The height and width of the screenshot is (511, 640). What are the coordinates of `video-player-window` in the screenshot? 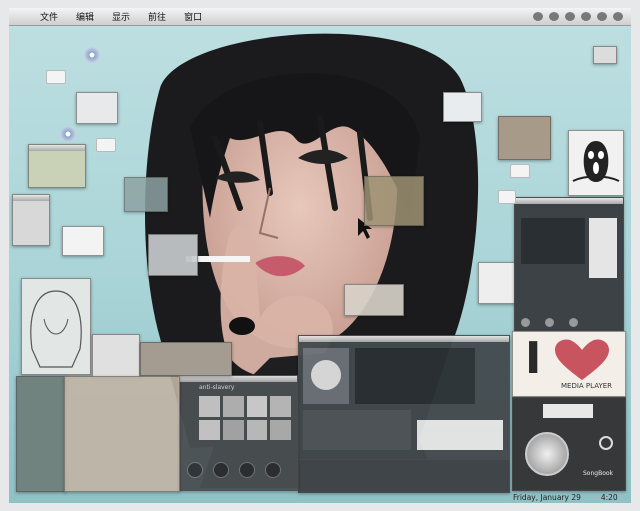 It's located at (569, 264).